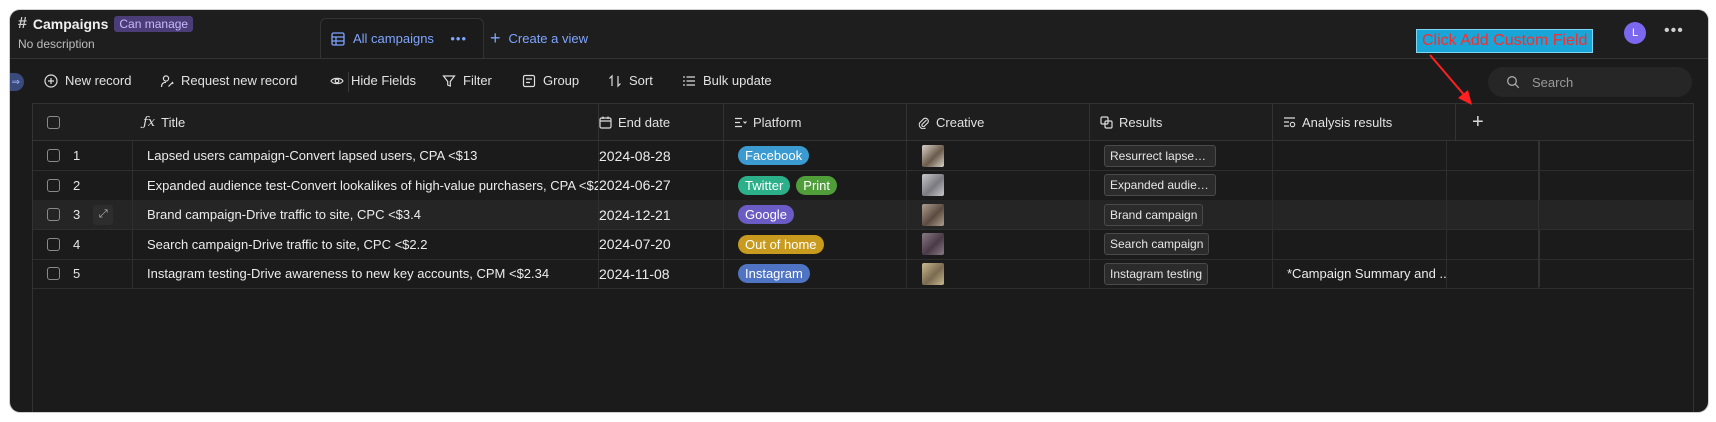 Image resolution: width=1716 pixels, height=422 pixels. What do you see at coordinates (77, 273) in the screenshot?
I see `row-number: 5` at bounding box center [77, 273].